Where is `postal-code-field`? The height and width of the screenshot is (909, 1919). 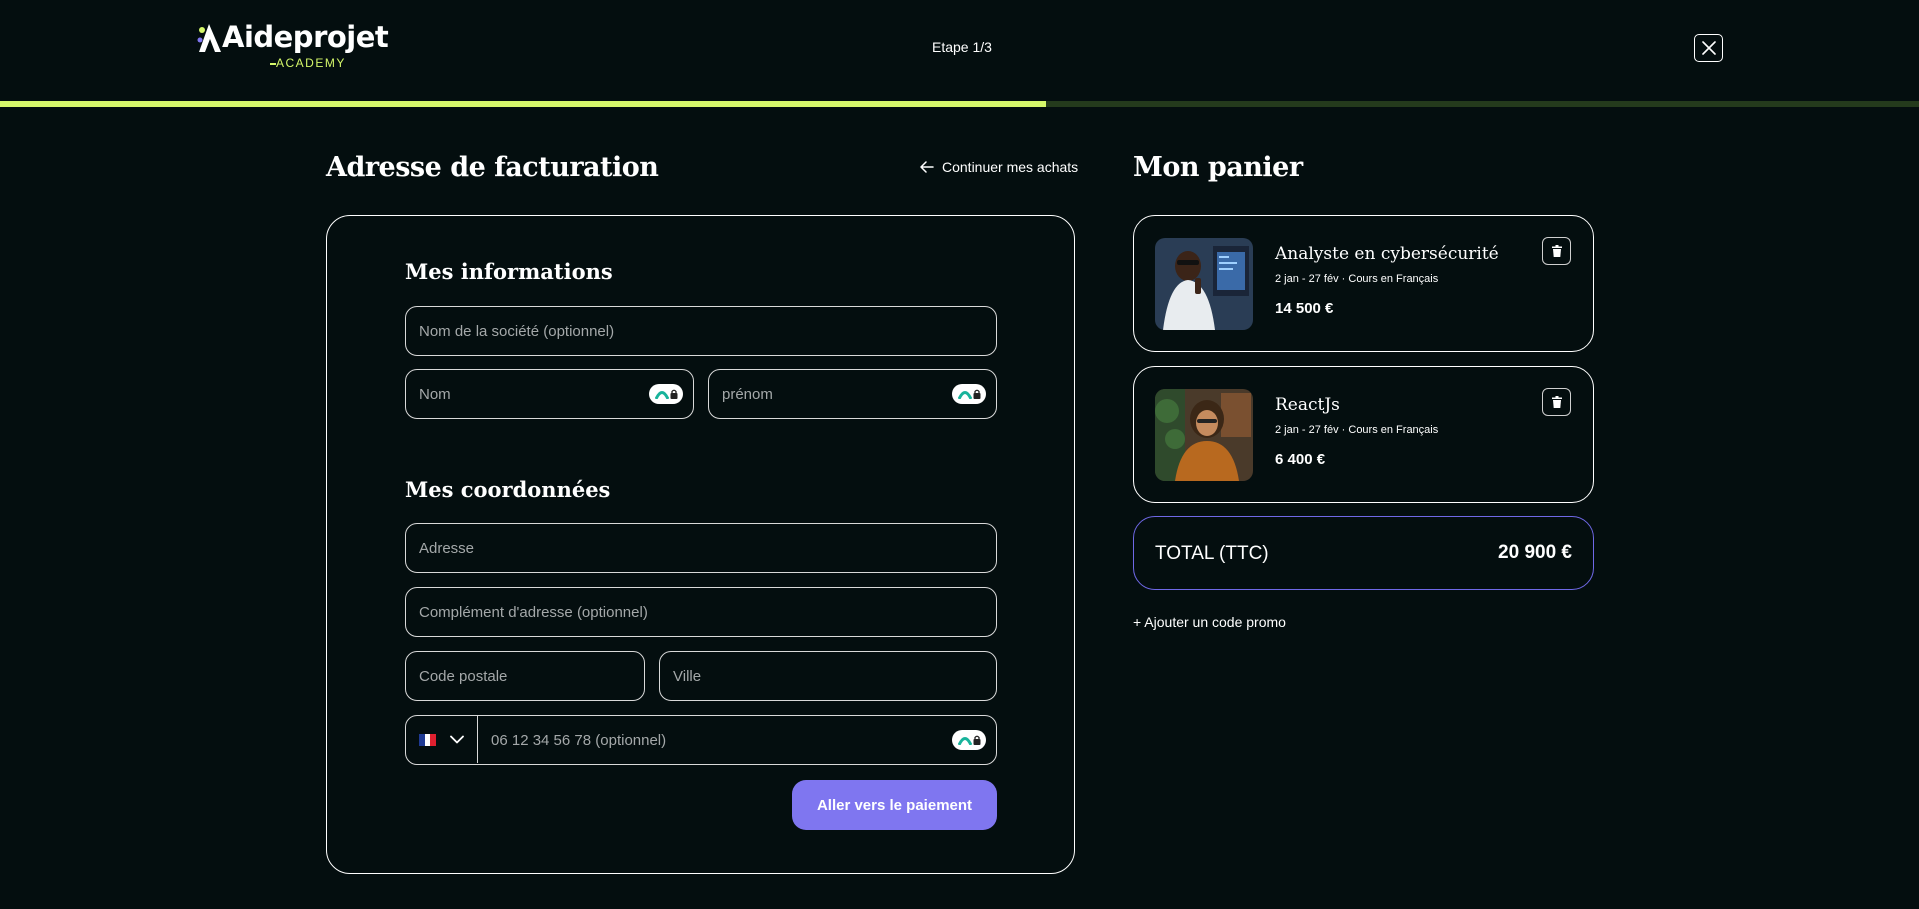 postal-code-field is located at coordinates (525, 676).